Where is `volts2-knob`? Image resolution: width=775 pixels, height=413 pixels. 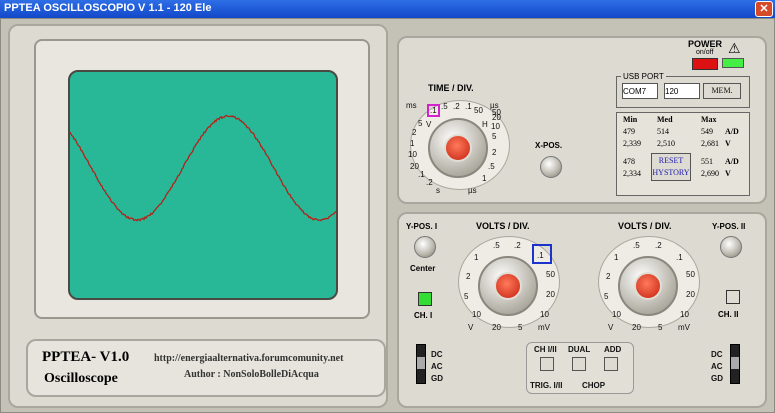 volts2-knob is located at coordinates (648, 286).